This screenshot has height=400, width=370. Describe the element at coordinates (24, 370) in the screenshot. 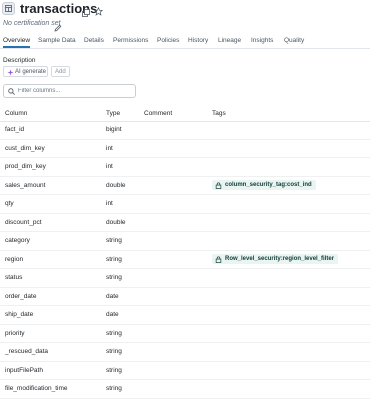

I see `column-name: inputFilePath` at that location.